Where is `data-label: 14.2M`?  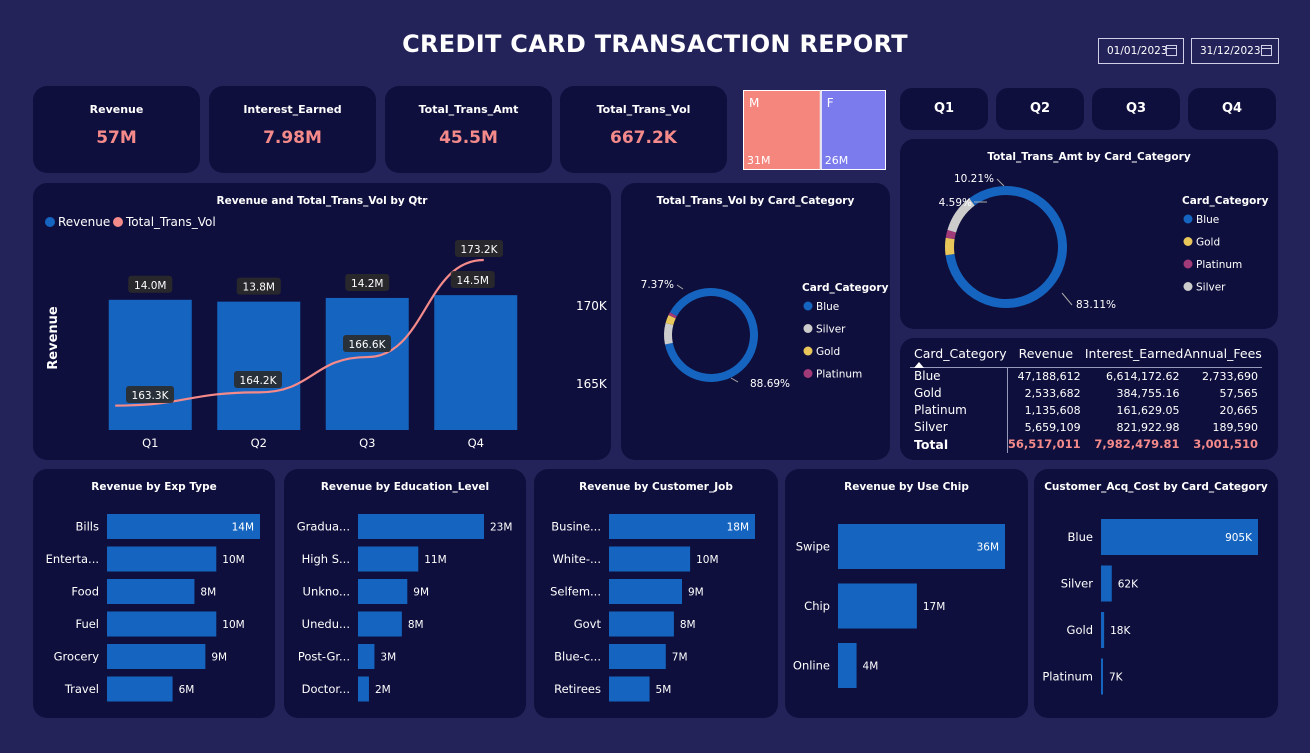
data-label: 14.2M is located at coordinates (367, 284).